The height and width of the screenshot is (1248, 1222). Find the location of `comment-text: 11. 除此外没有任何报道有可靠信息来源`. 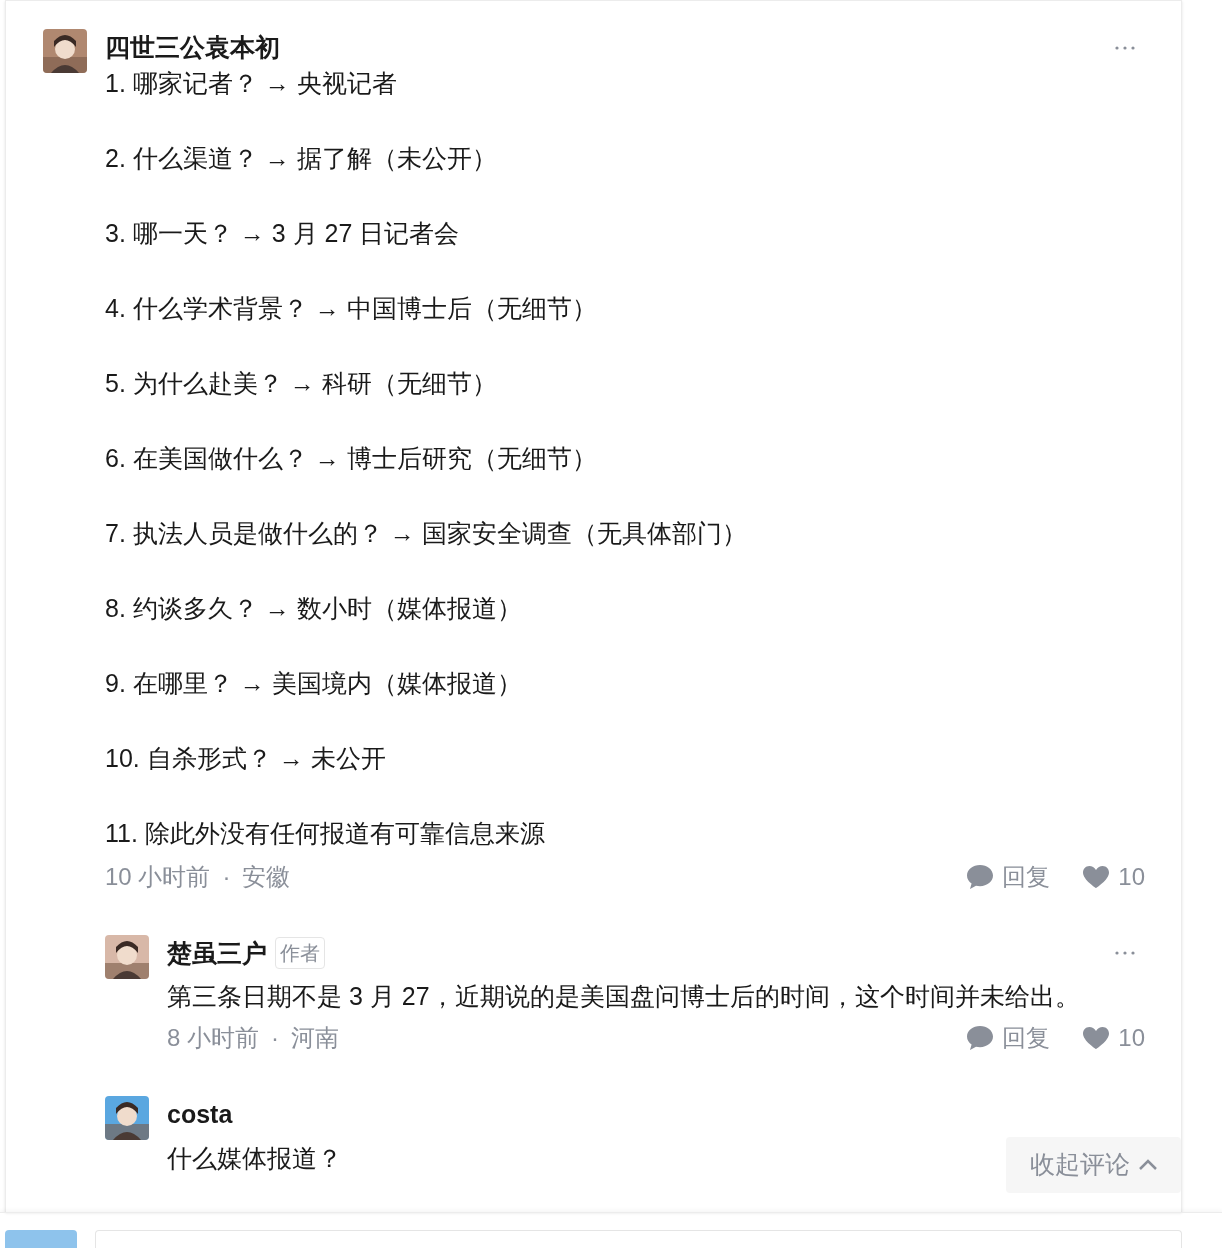

comment-text: 11. 除此外没有任何报道有可靠信息来源 is located at coordinates (325, 833).